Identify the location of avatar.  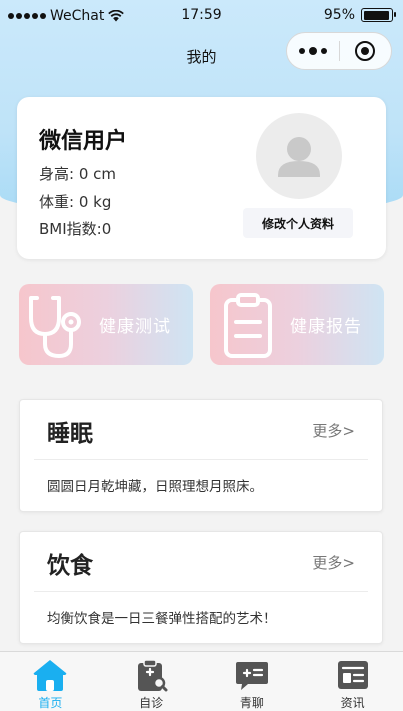
(299, 156).